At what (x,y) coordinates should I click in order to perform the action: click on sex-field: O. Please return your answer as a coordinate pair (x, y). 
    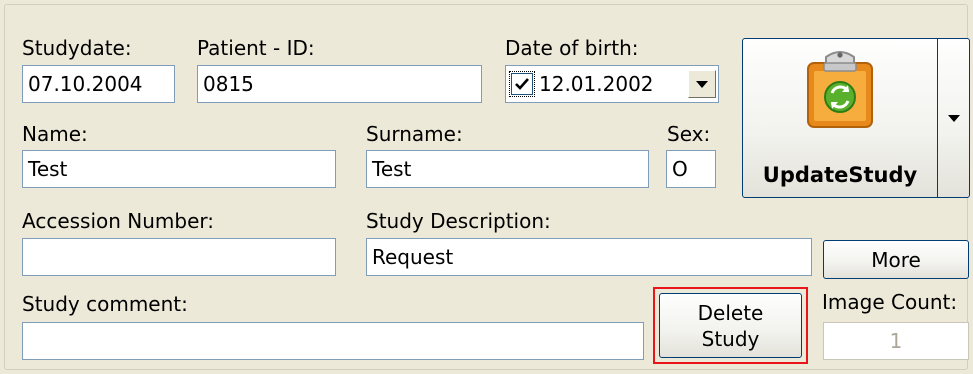
    Looking at the image, I should click on (691, 169).